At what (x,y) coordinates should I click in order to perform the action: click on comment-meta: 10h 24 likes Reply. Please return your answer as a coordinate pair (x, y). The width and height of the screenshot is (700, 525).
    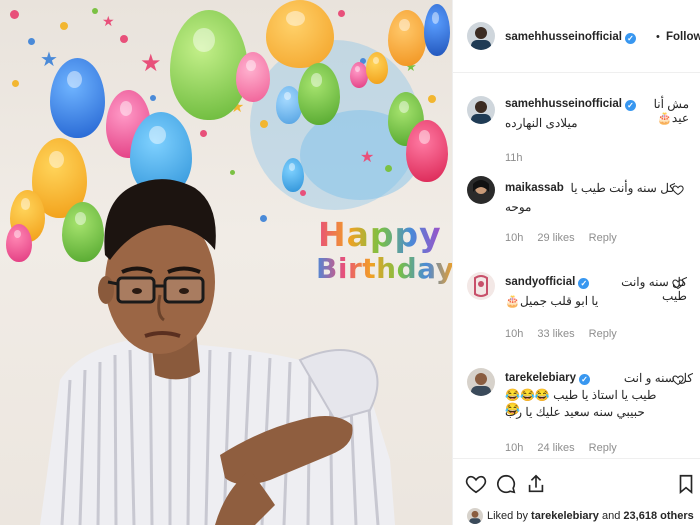
    Looking at the image, I should click on (568, 448).